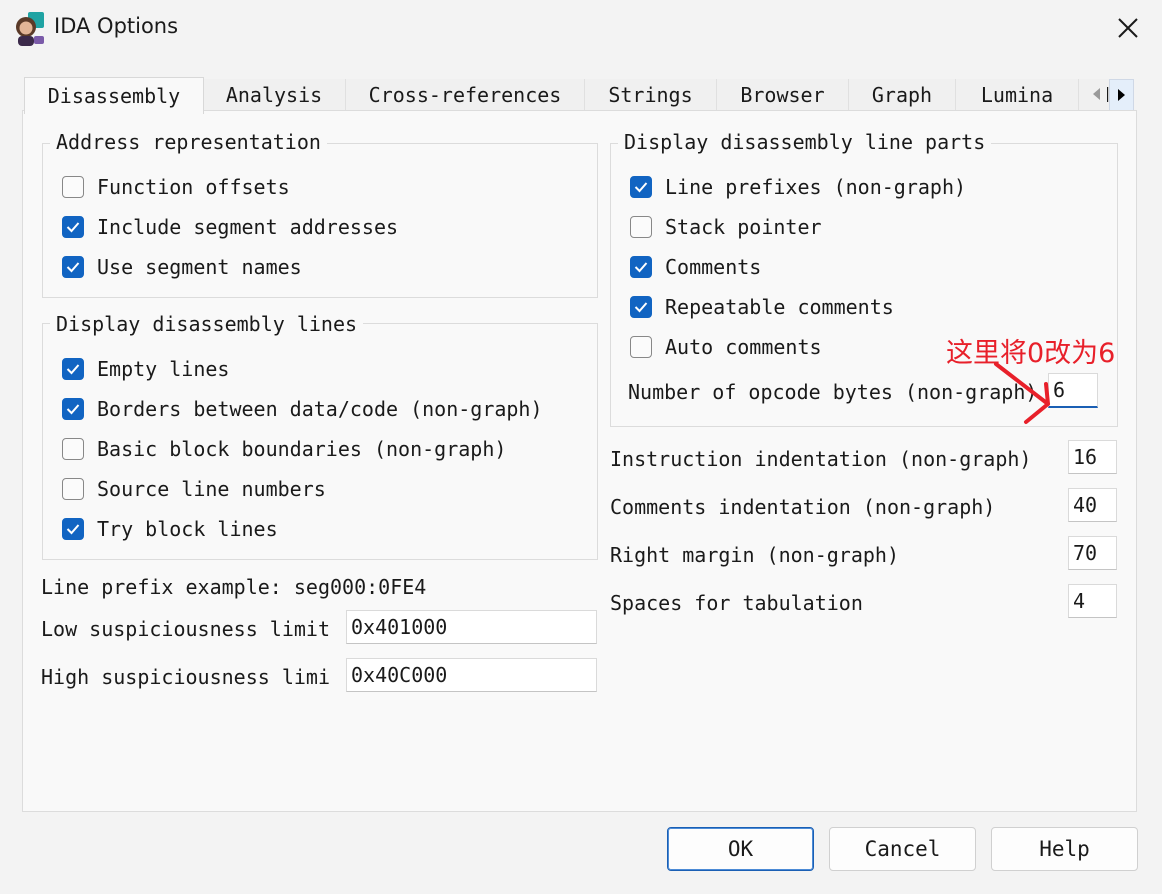 The height and width of the screenshot is (894, 1162). What do you see at coordinates (805, 142) in the screenshot?
I see `line-parts-title: Display disassembly line parts` at bounding box center [805, 142].